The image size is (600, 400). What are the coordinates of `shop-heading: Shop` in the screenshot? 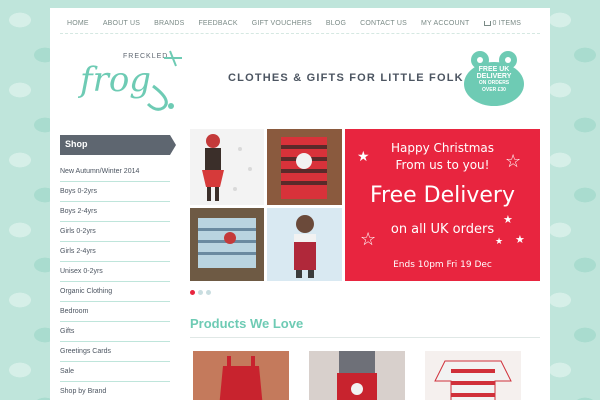 It's located at (118, 145).